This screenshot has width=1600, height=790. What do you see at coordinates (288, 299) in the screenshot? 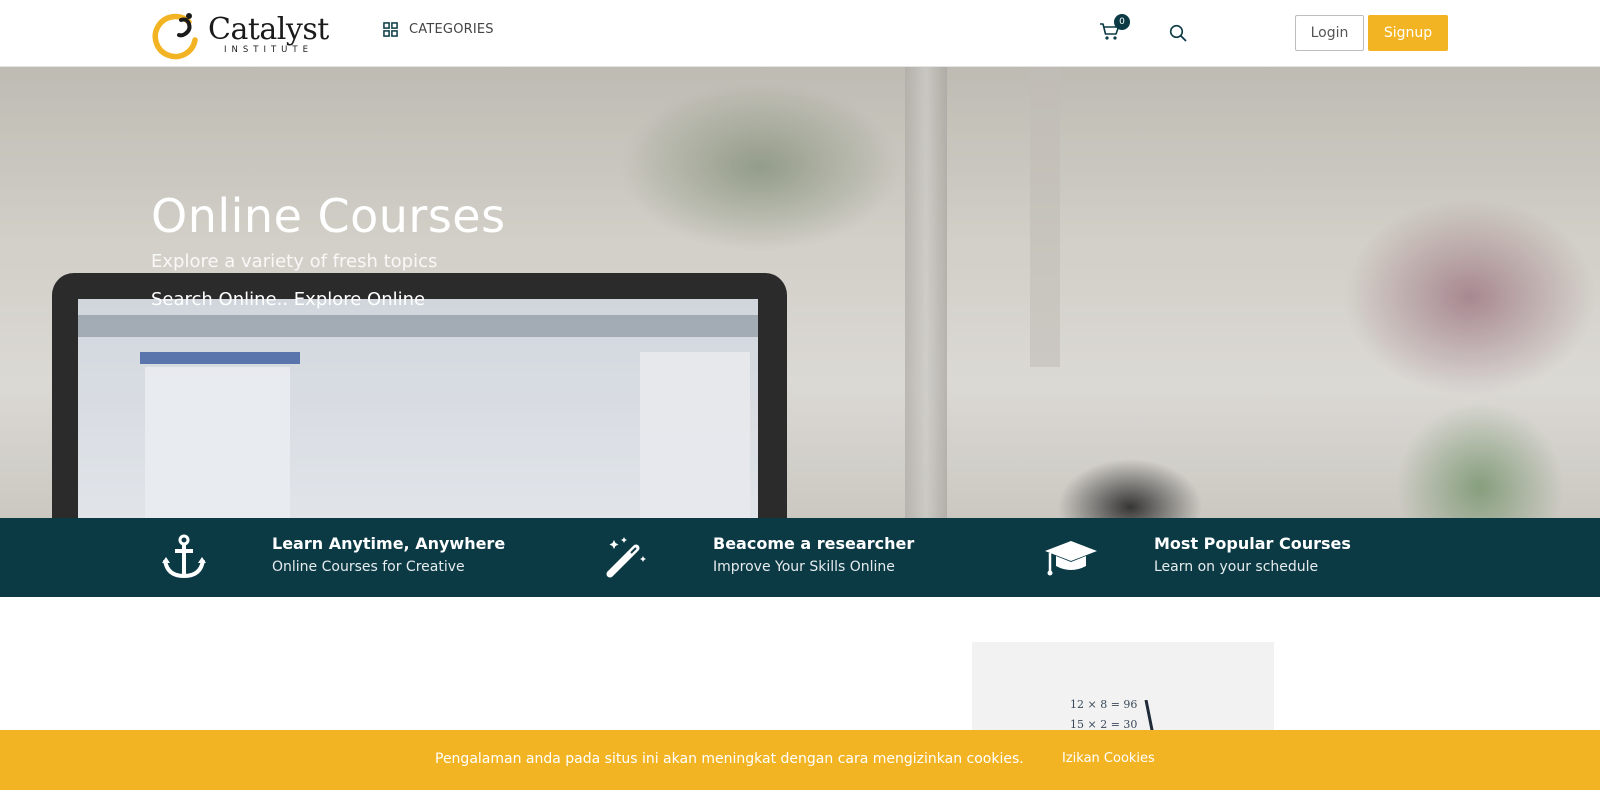
I see `hero-tagline: Search Online.. Explore Online` at bounding box center [288, 299].